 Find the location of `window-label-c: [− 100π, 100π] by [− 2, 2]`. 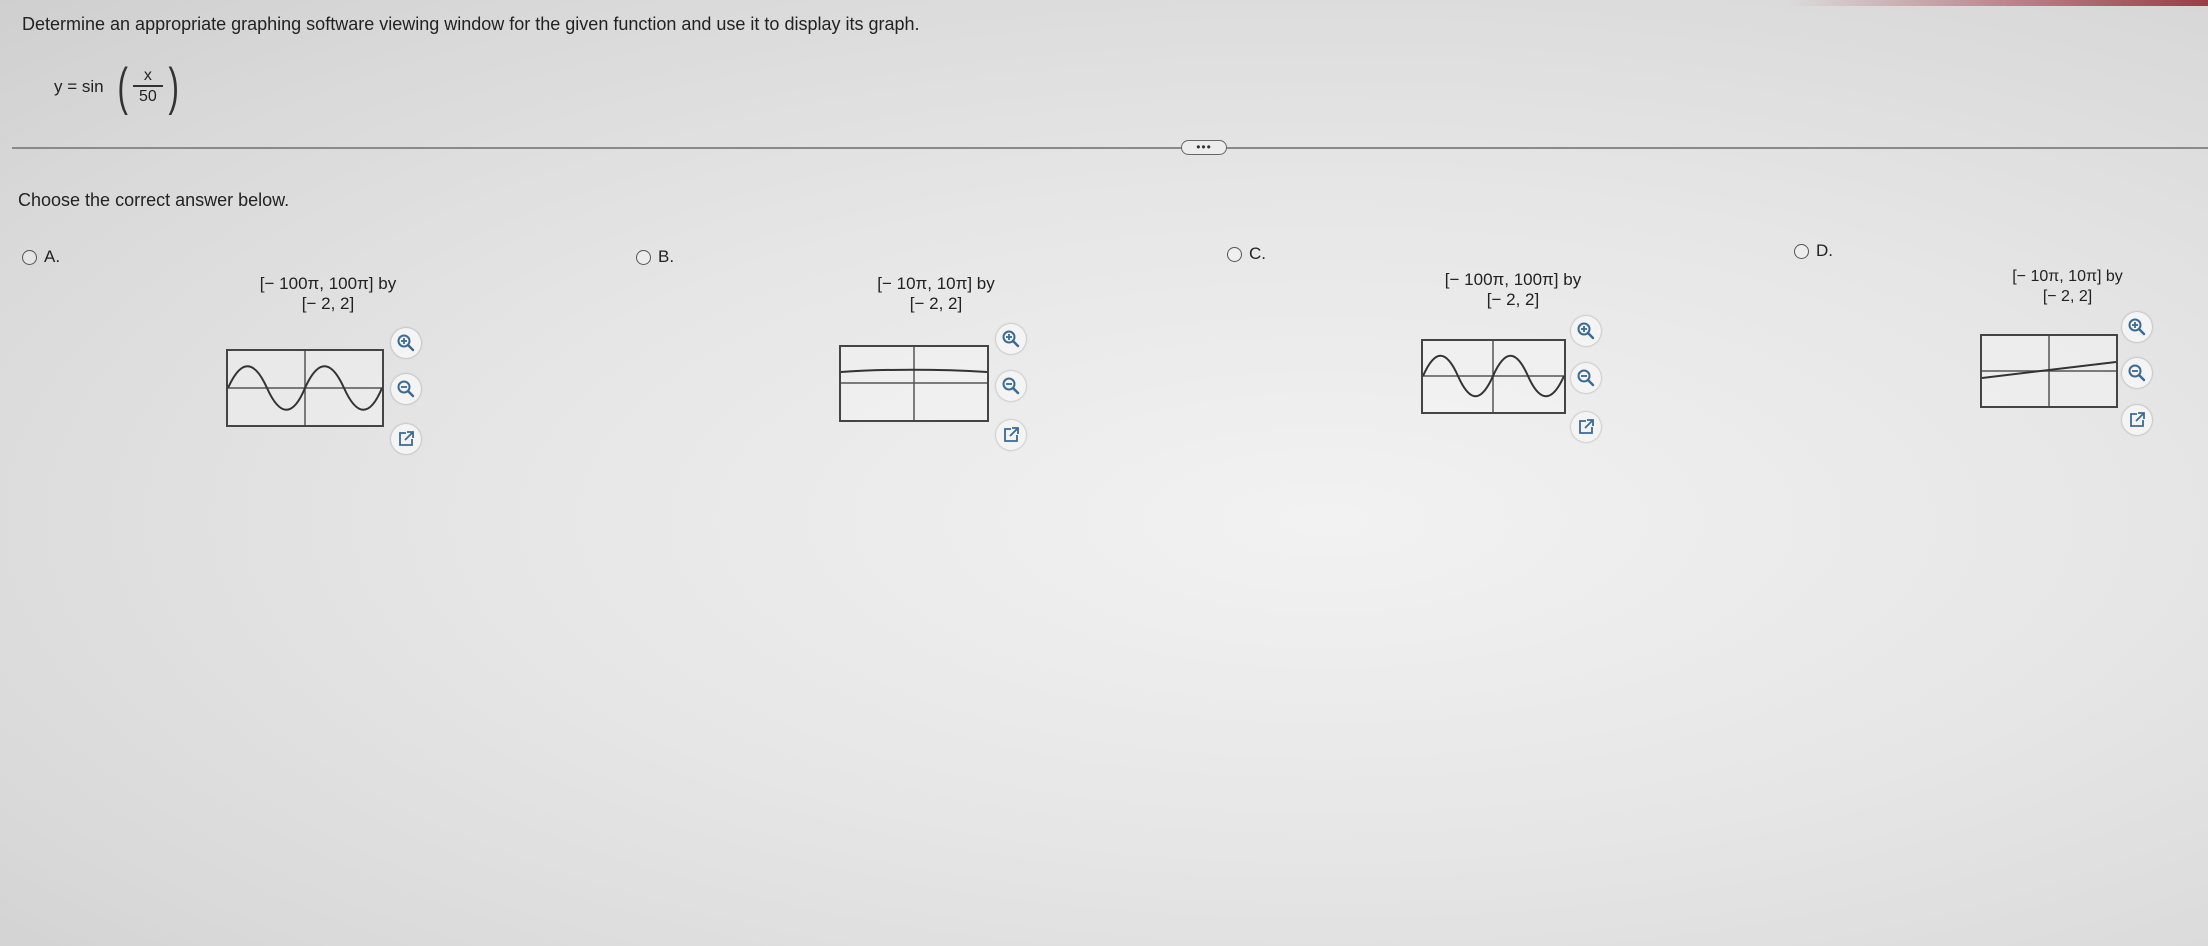

window-label-c: [− 100π, 100π] by [− 2, 2] is located at coordinates (1513, 290).